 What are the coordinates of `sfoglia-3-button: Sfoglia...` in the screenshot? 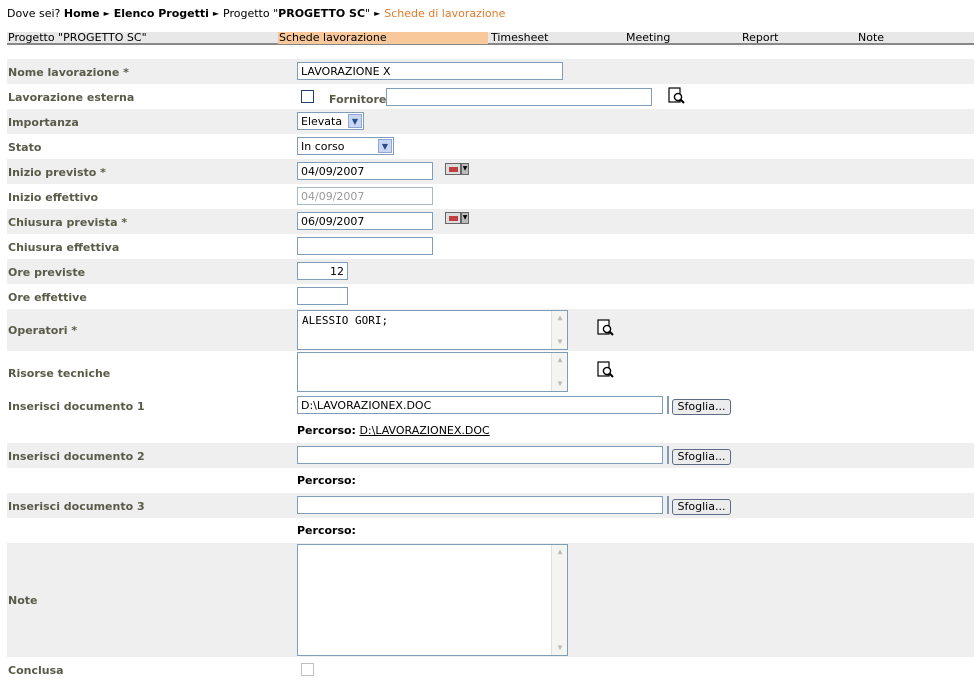 It's located at (701, 507).